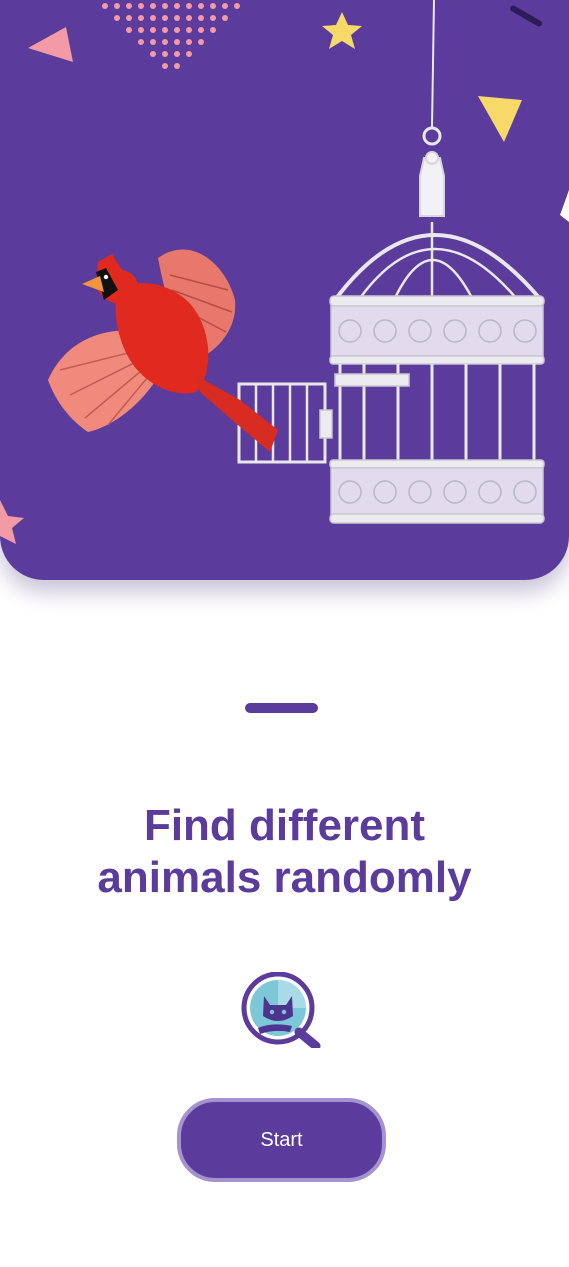 This screenshot has height=1267, width=569. What do you see at coordinates (281, 1011) in the screenshot?
I see `cat-magnifier-icon` at bounding box center [281, 1011].